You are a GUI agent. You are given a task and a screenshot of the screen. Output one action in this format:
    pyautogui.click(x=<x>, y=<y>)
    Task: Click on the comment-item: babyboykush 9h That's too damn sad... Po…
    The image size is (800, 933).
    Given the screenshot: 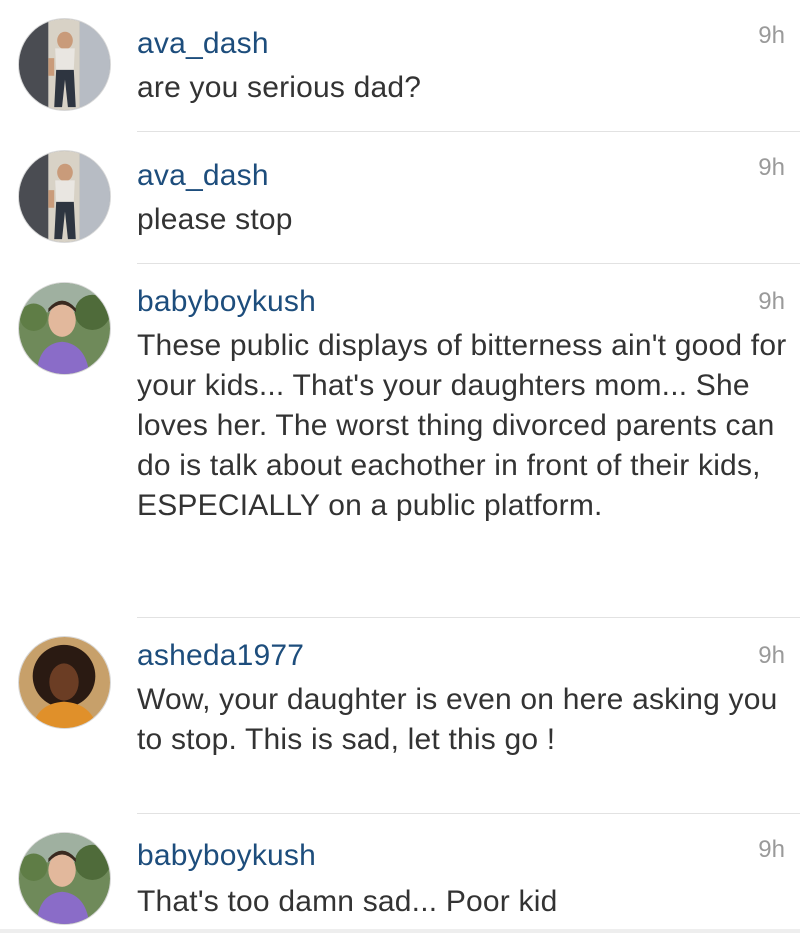 What is the action you would take?
    pyautogui.click(x=400, y=871)
    